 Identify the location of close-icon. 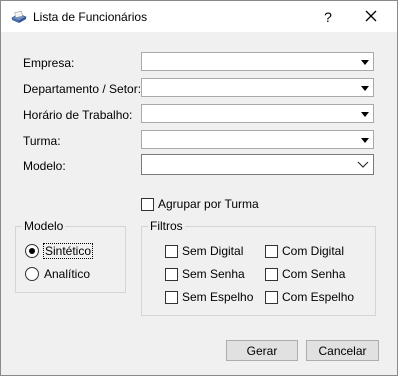
(371, 17).